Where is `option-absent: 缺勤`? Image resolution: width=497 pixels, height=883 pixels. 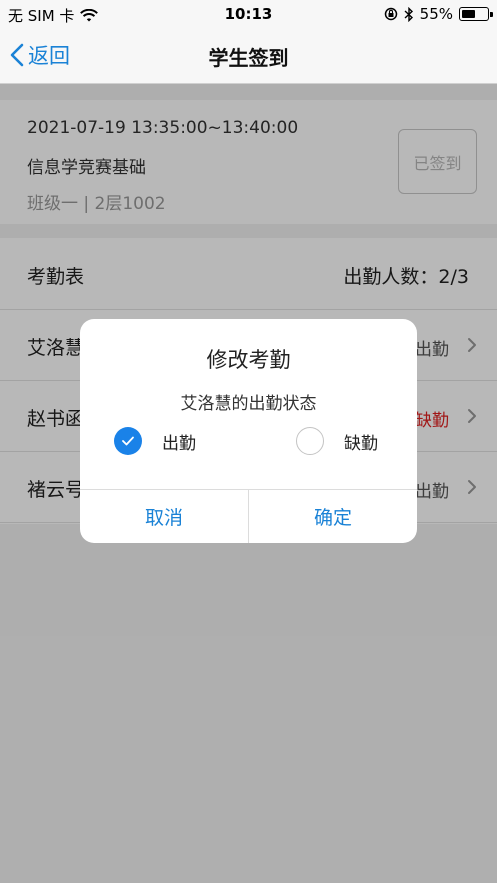 option-absent: 缺勤 is located at coordinates (337, 441).